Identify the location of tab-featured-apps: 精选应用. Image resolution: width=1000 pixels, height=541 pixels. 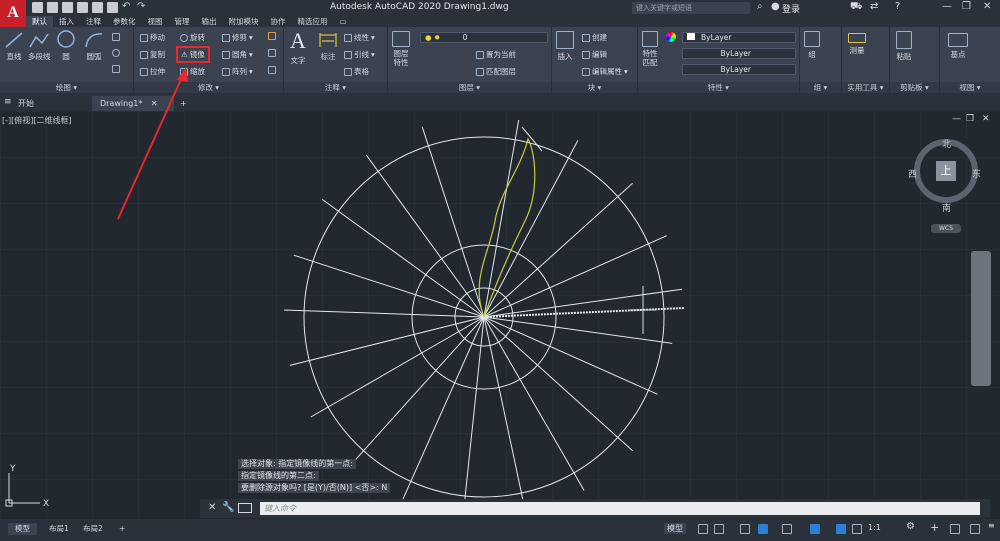
(313, 21).